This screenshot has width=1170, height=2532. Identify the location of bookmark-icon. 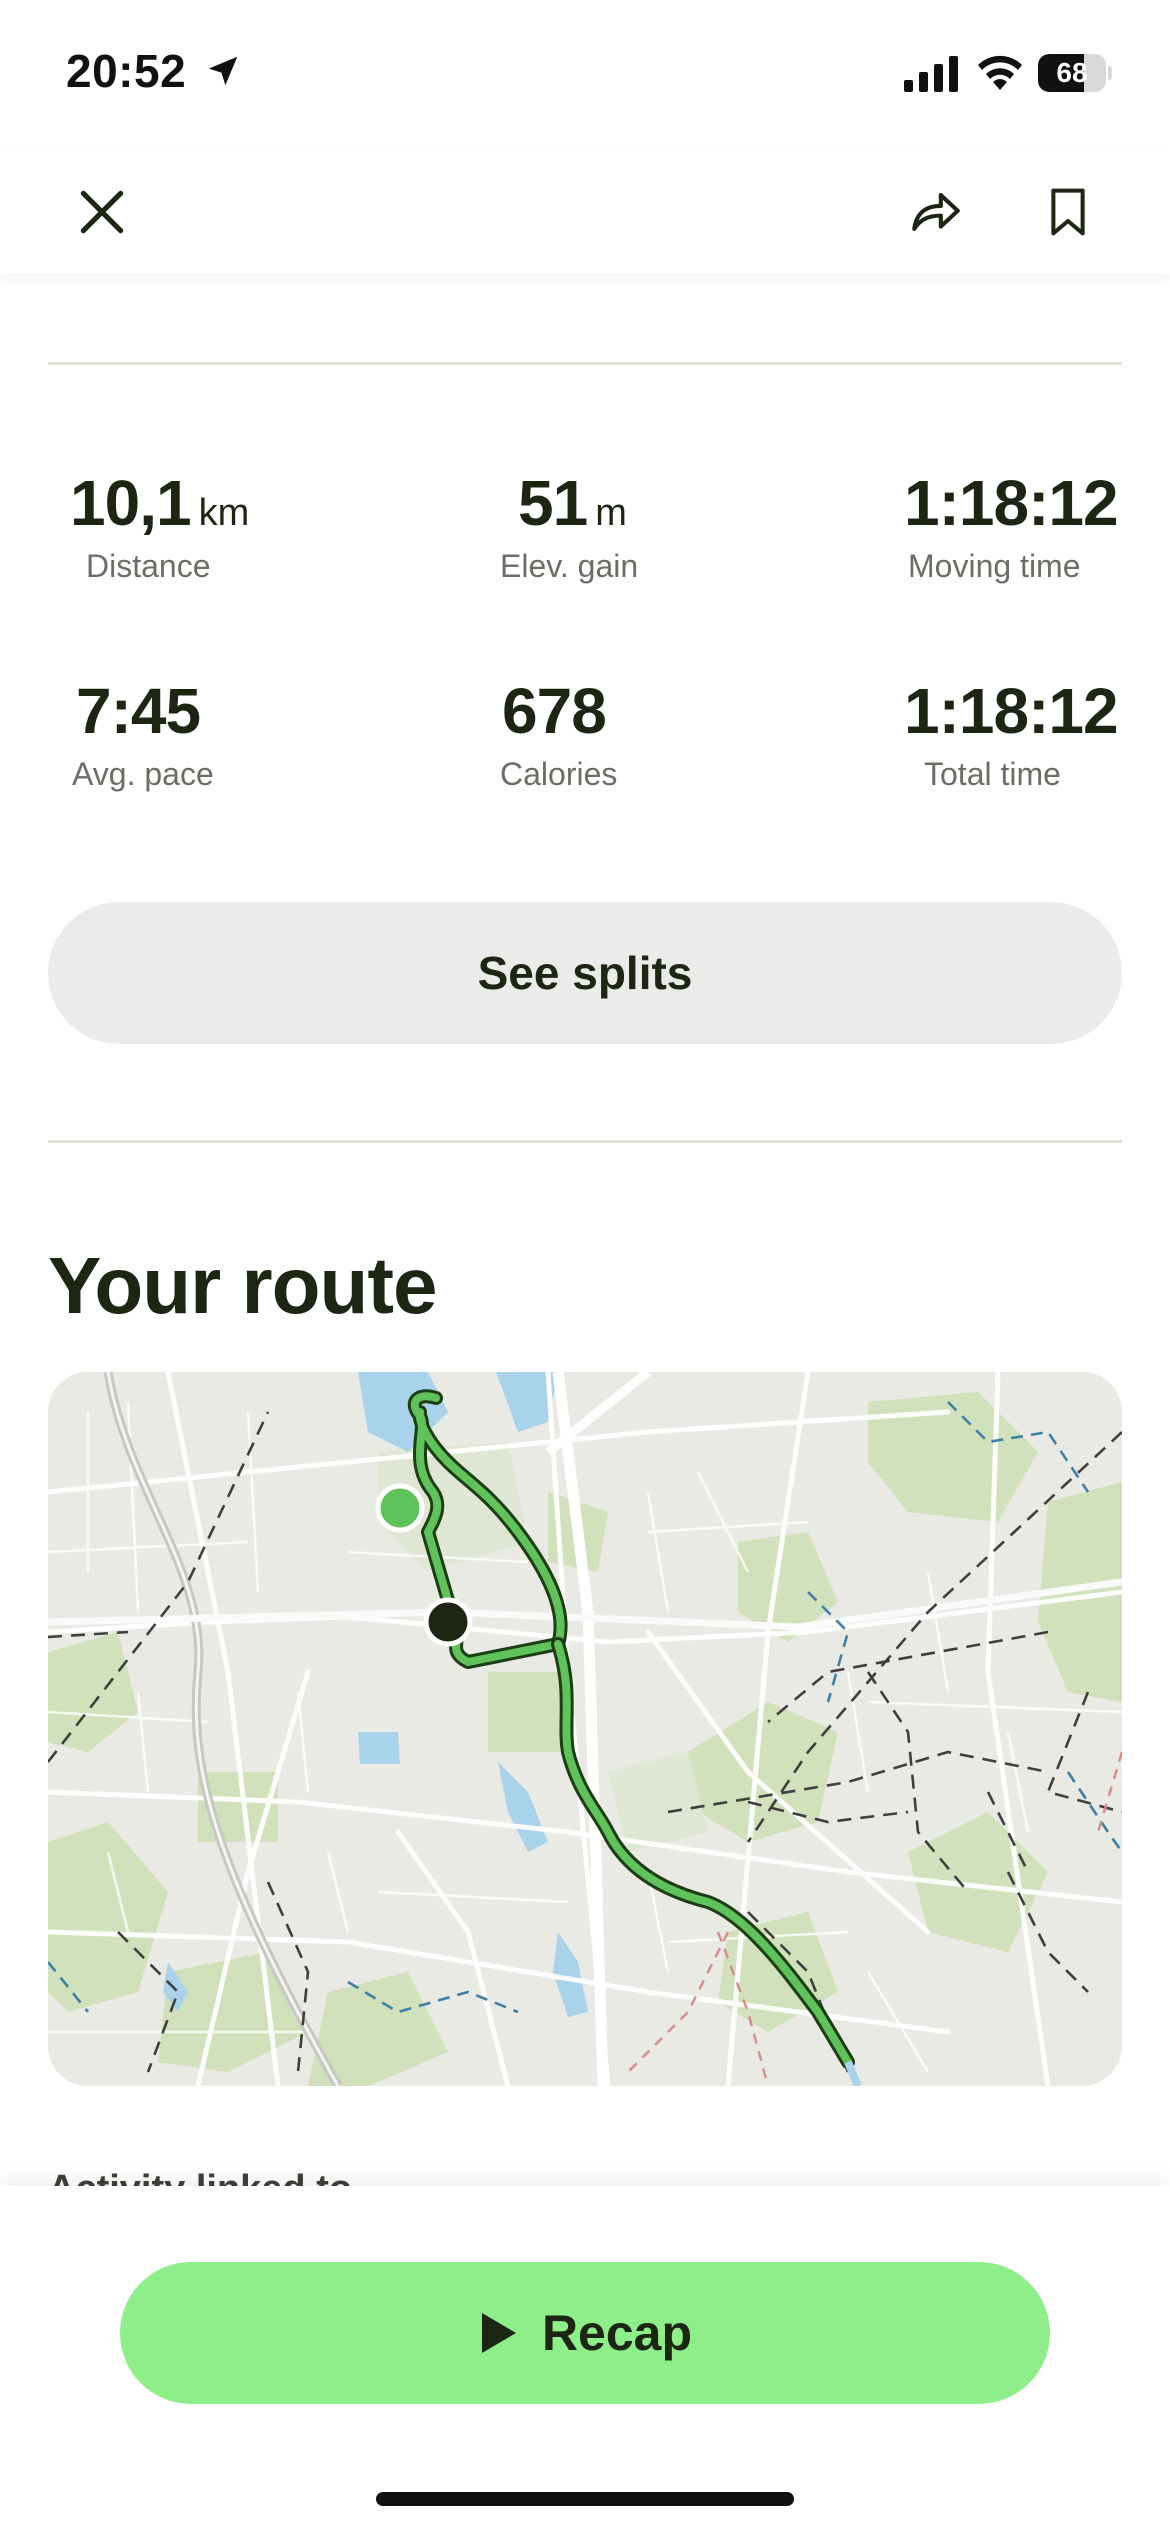
(1068, 212).